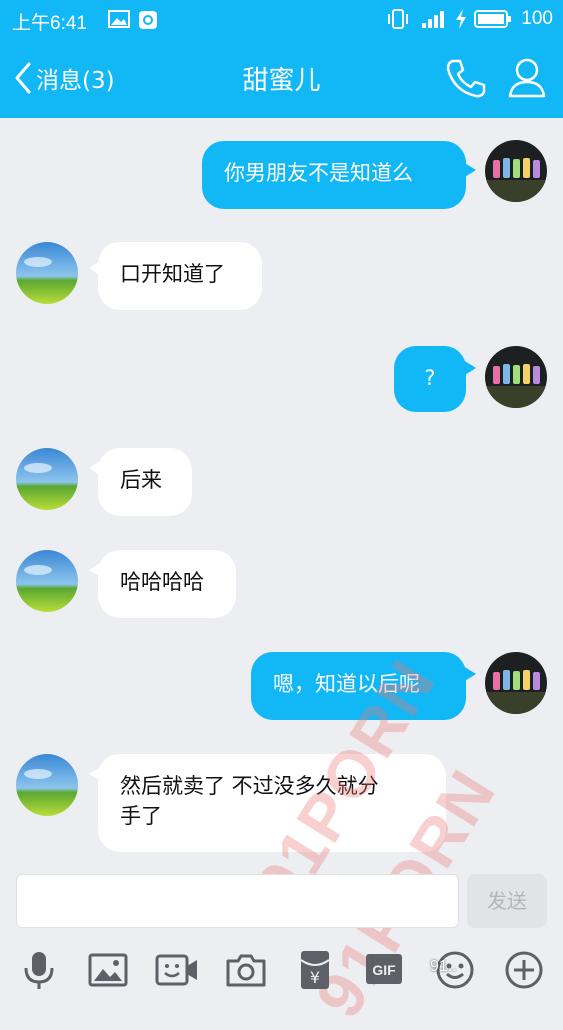 This screenshot has width=563, height=1030. What do you see at coordinates (433, 19) in the screenshot?
I see `signal-icon` at bounding box center [433, 19].